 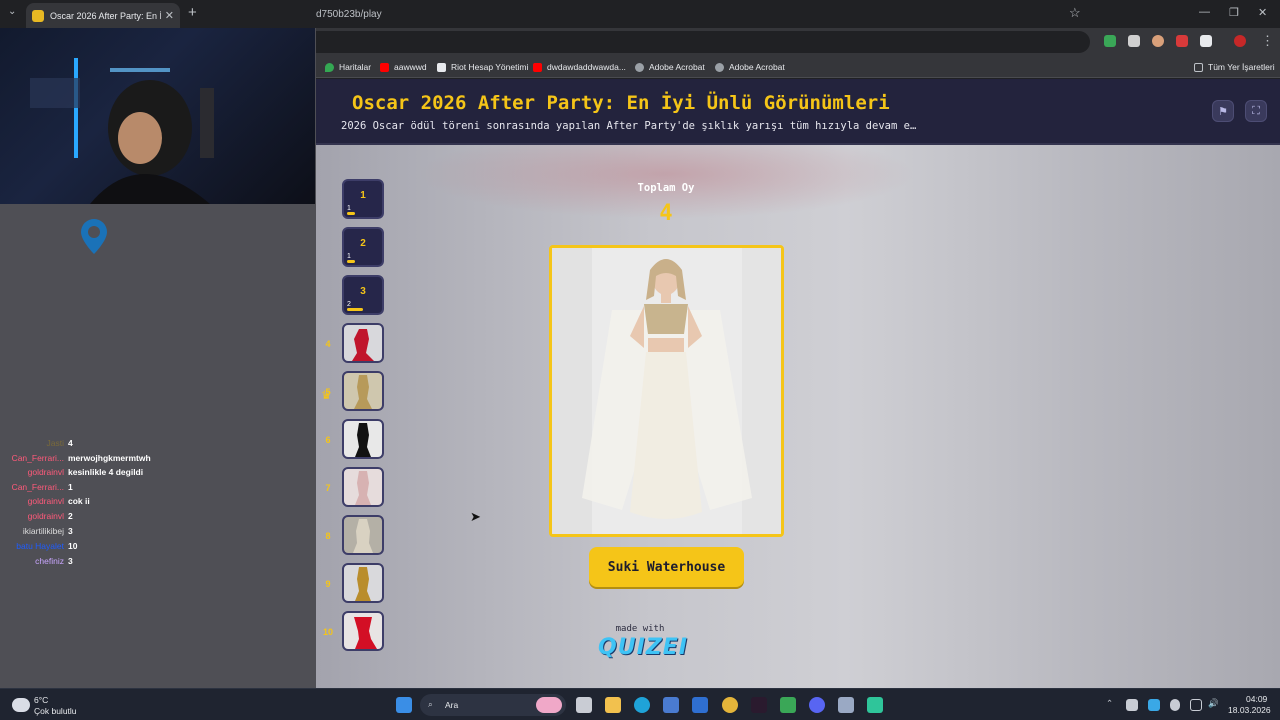 I want to click on url-text: d750b23b/play, so click(x=349, y=14).